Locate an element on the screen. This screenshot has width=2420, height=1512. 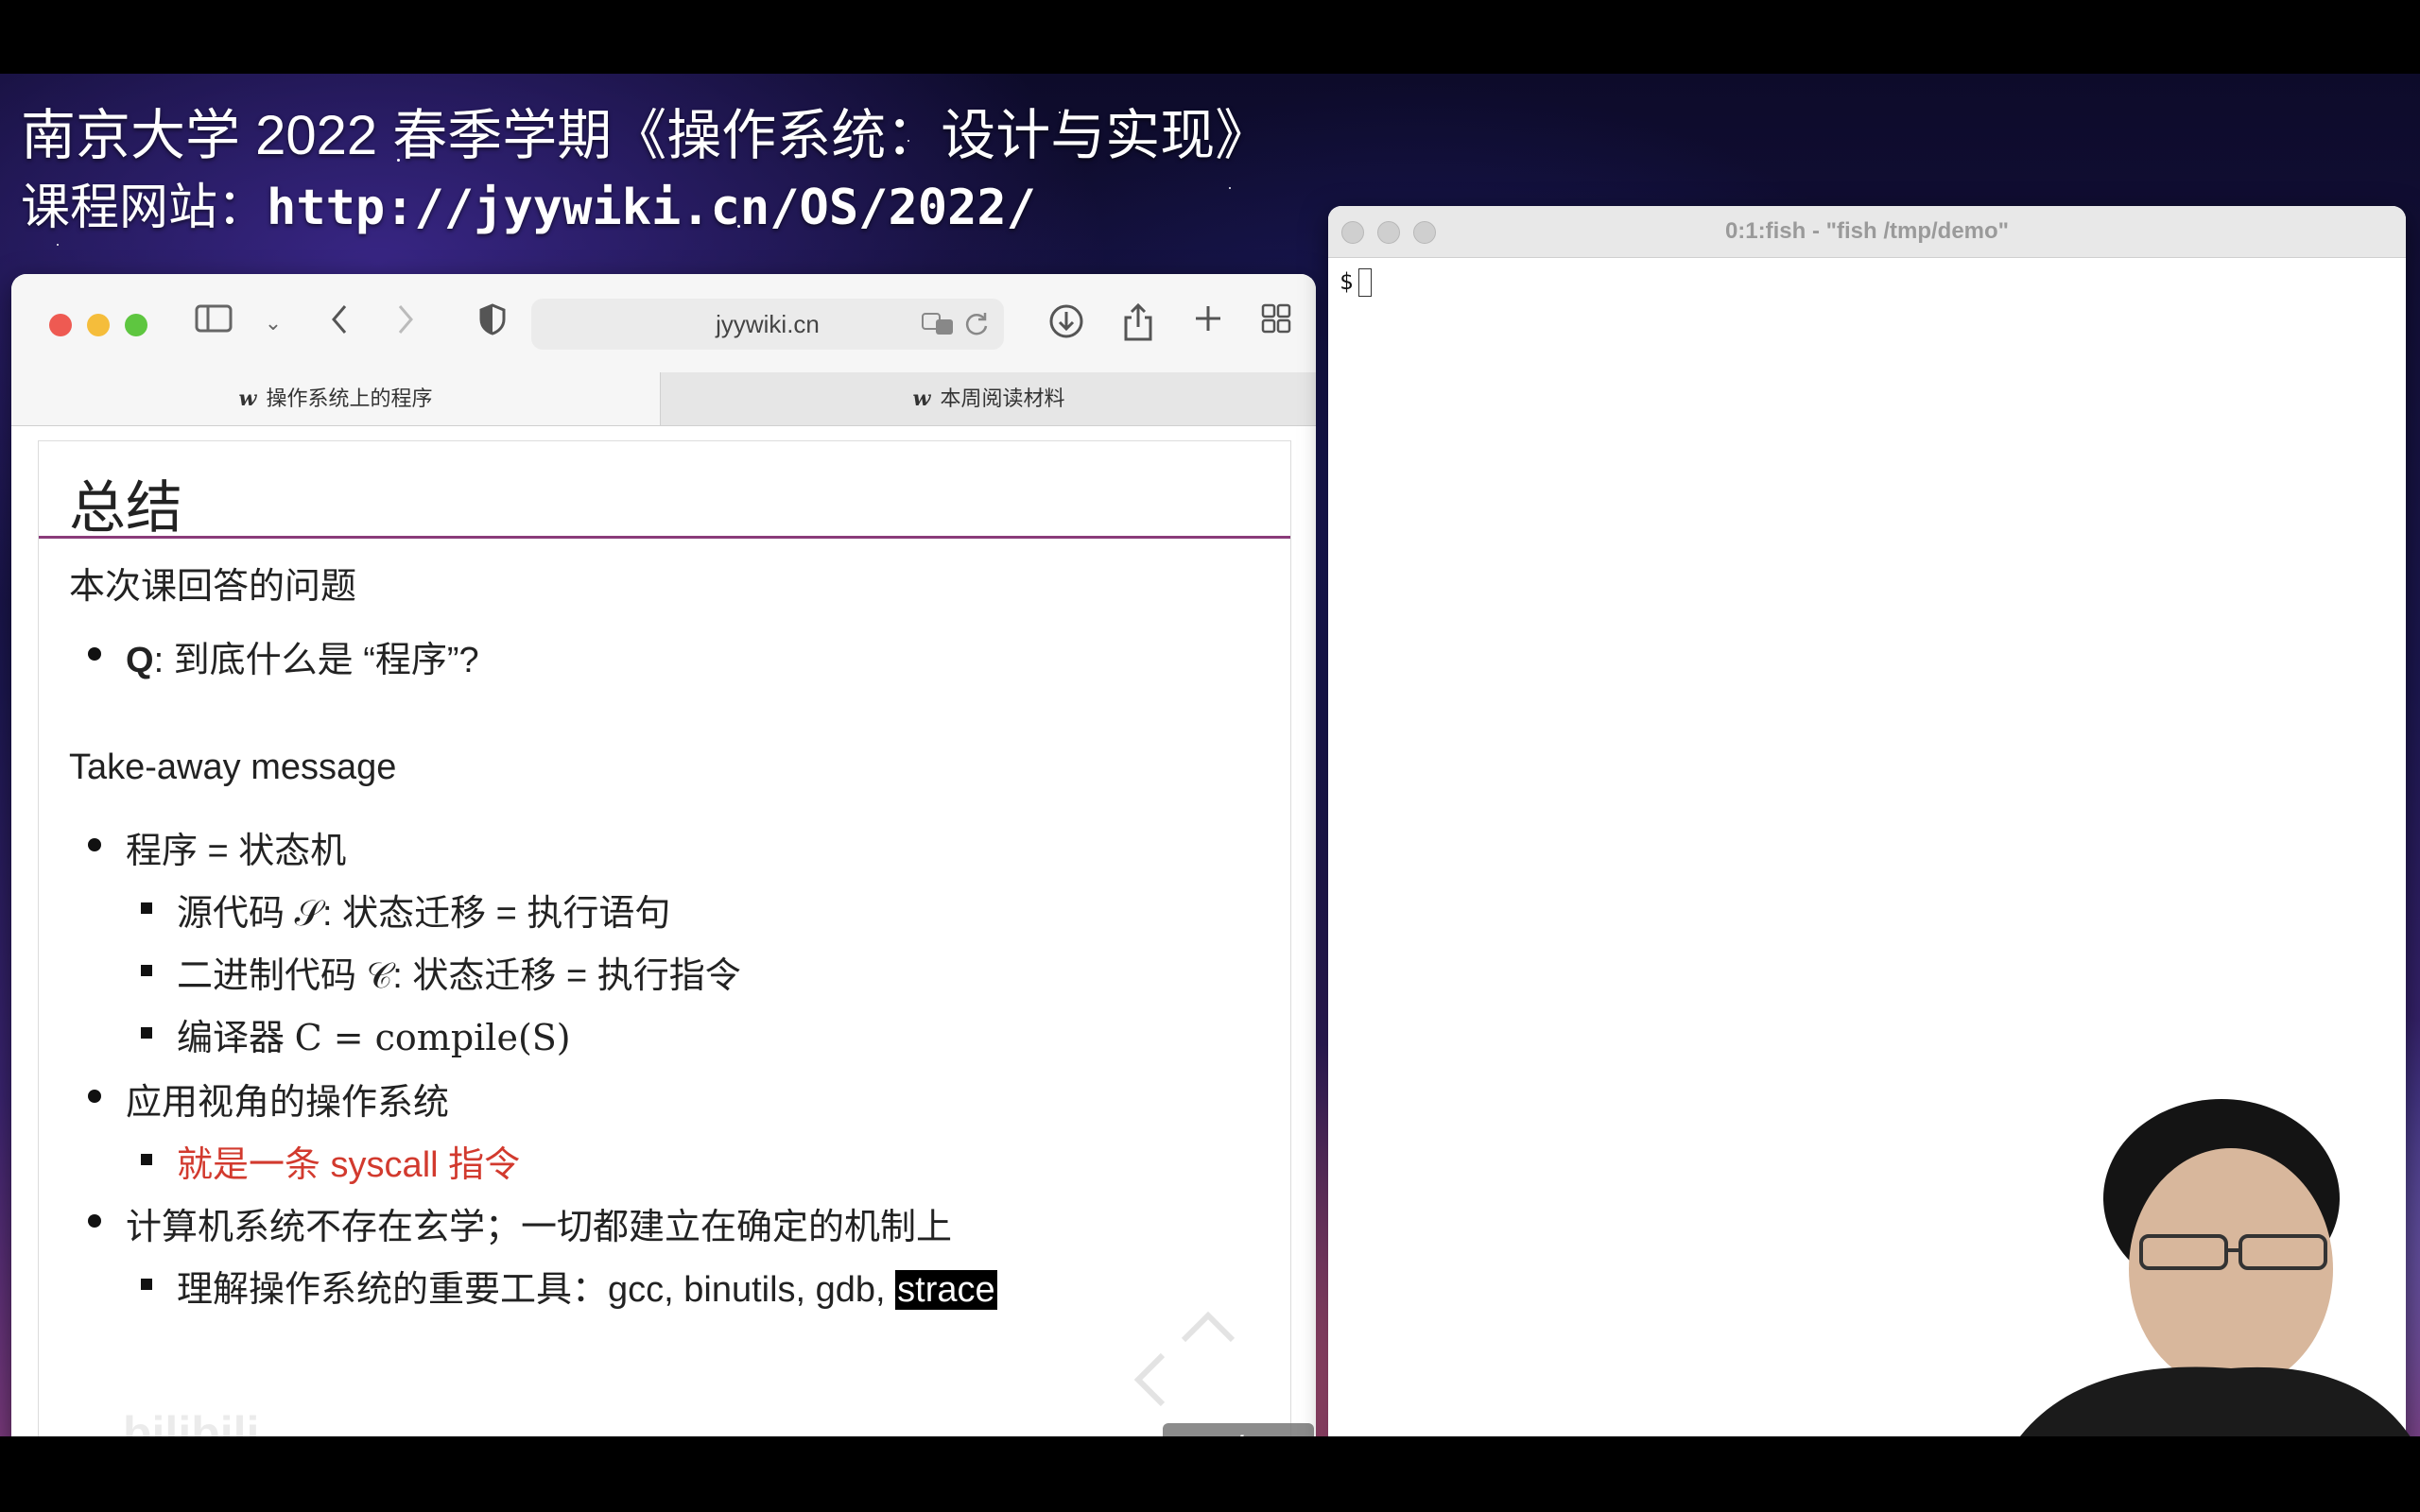
tab-overview-icon is located at coordinates (1276, 323).